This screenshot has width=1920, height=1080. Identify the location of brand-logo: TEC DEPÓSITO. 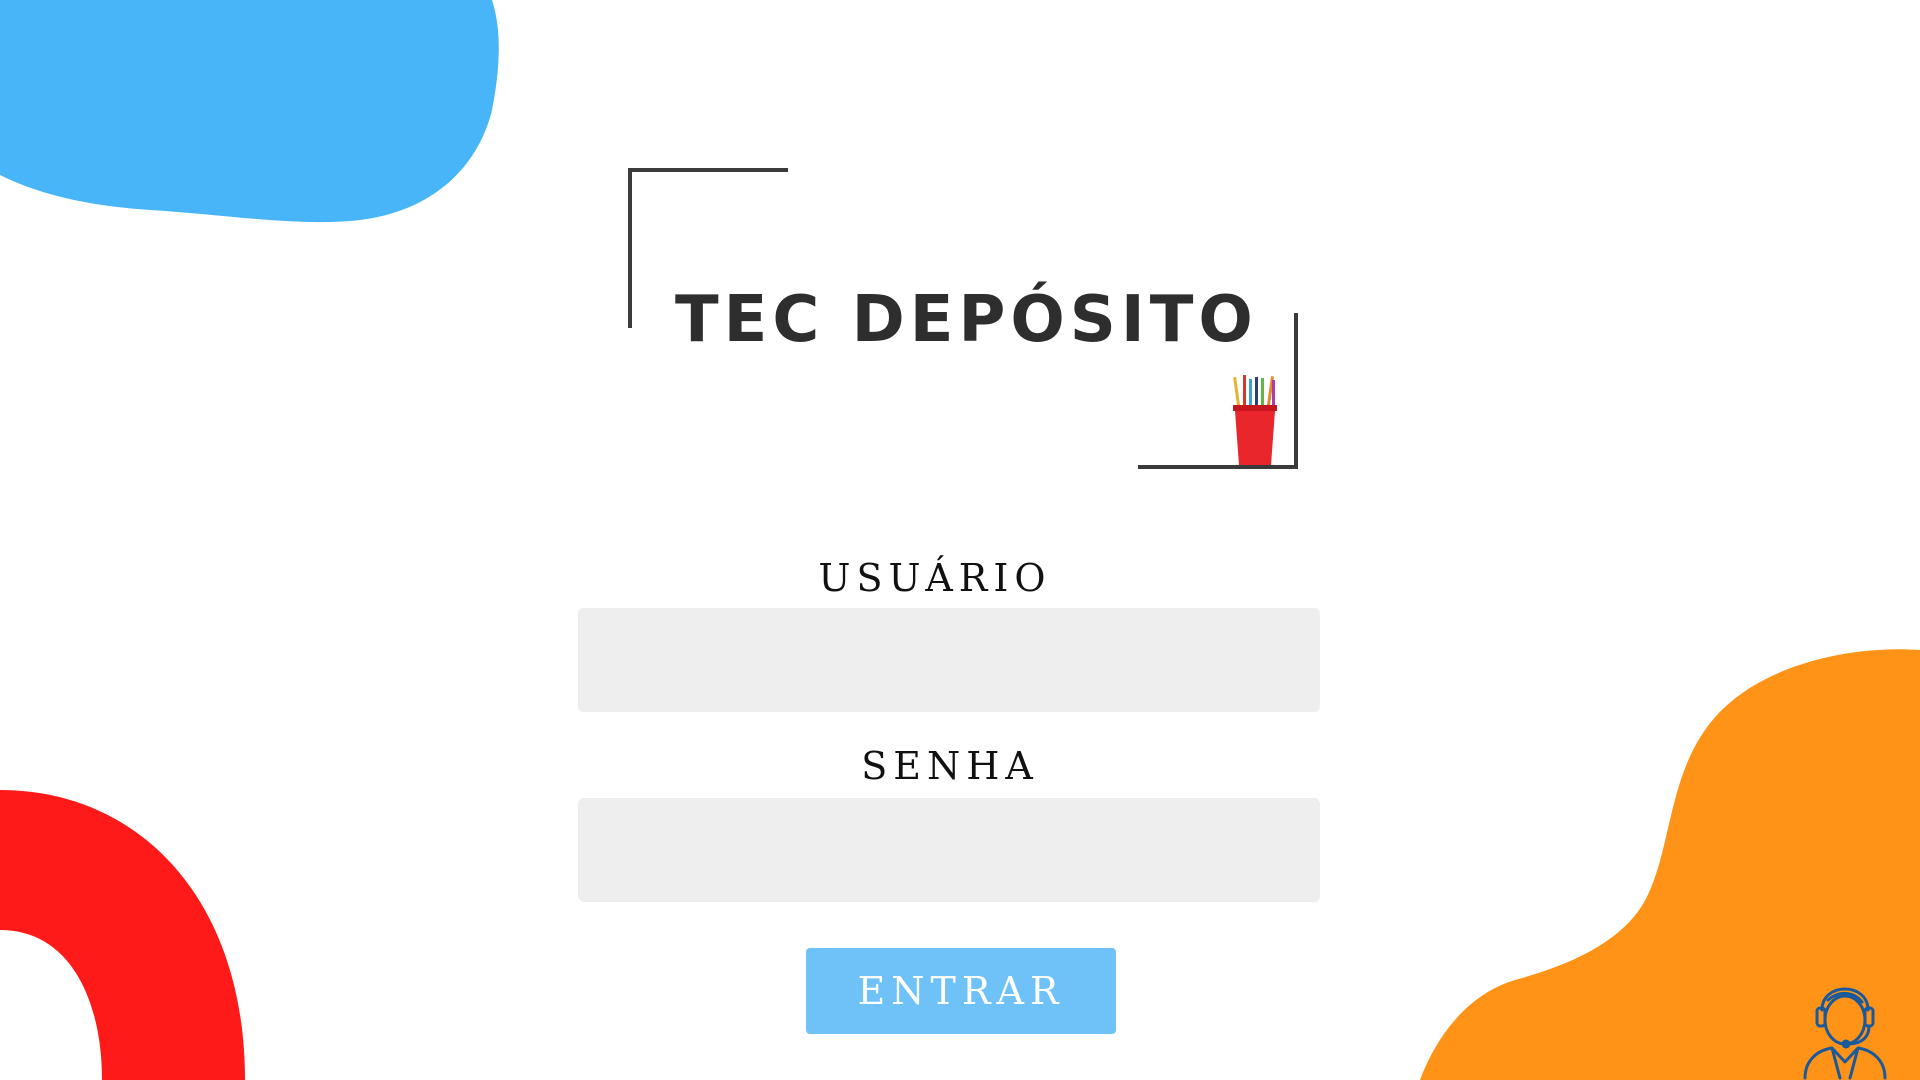
(962, 320).